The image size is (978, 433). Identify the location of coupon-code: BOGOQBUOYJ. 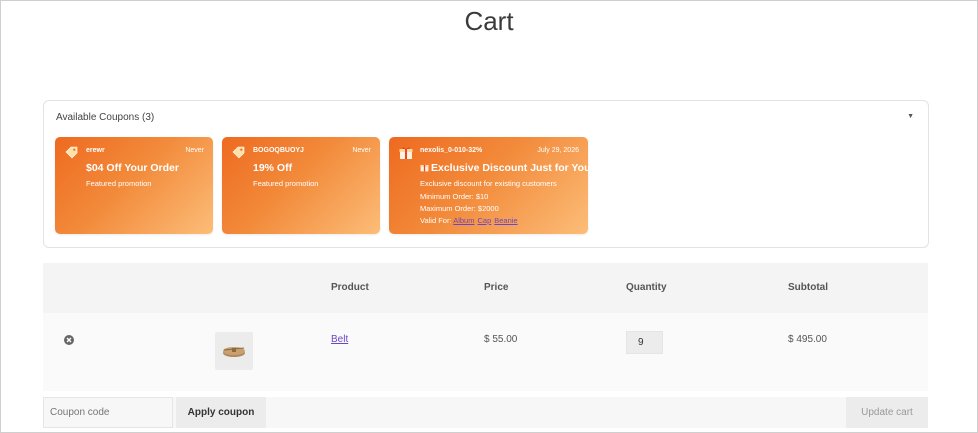
(278, 150).